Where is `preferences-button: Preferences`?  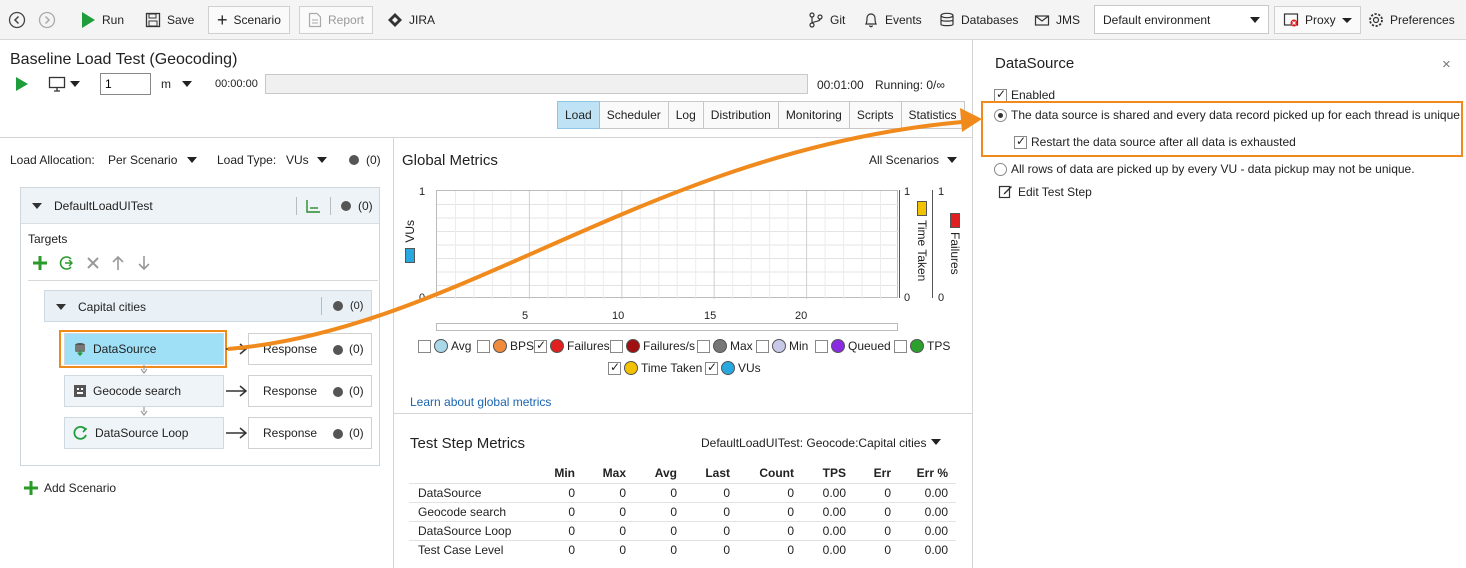 preferences-button: Preferences is located at coordinates (1411, 20).